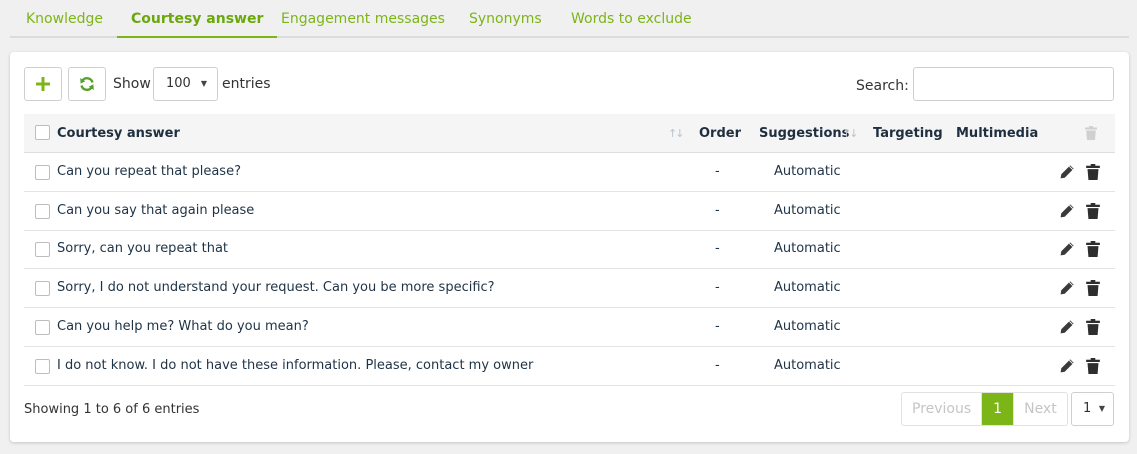 The height and width of the screenshot is (454, 1137). I want to click on tab-knowledge: Knowledge, so click(64, 19).